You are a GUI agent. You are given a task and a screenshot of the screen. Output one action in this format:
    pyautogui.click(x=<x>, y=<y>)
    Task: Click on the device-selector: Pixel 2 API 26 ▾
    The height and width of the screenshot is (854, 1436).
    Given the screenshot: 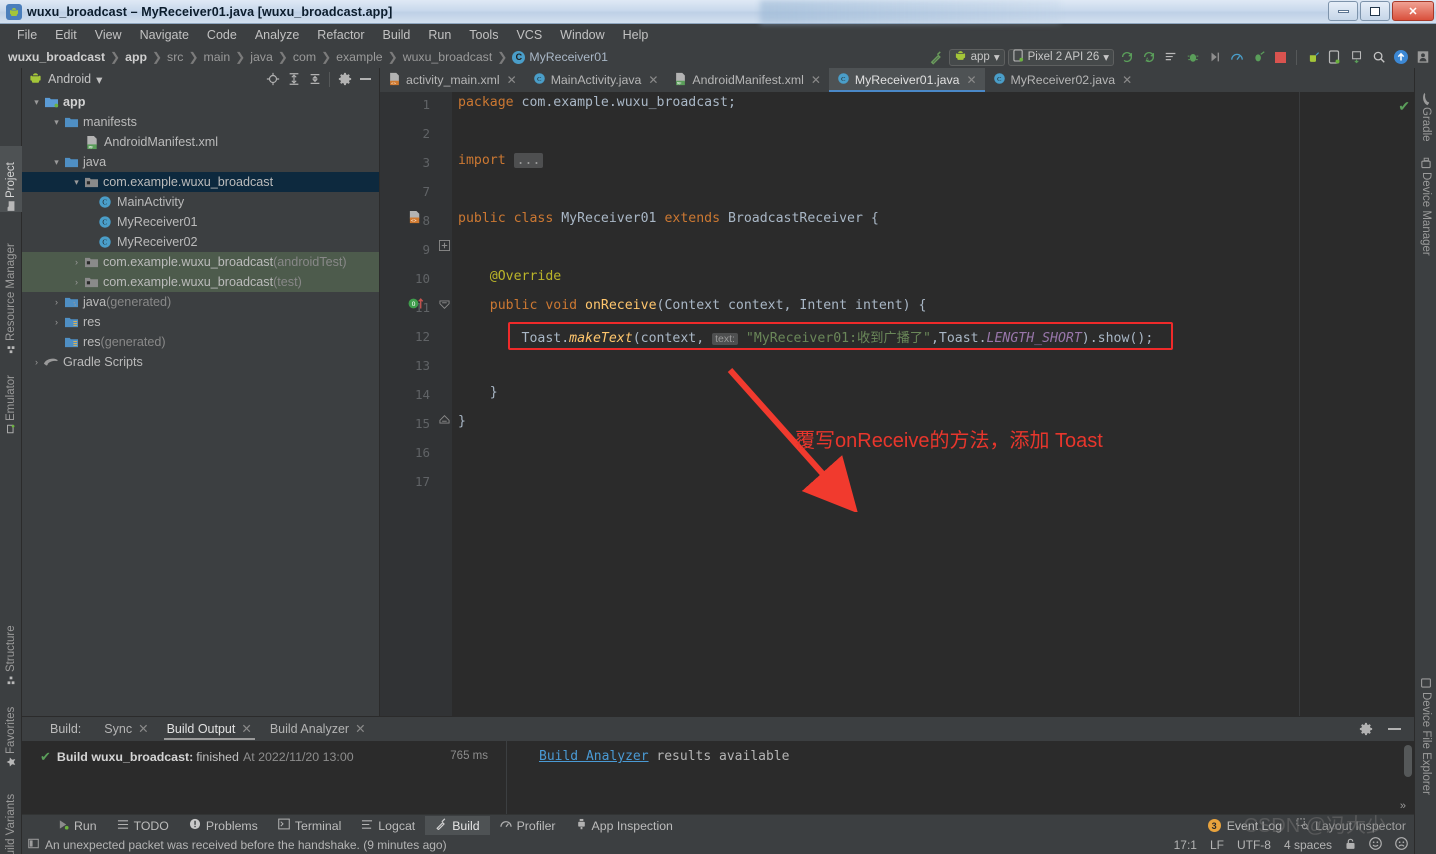 What is the action you would take?
    pyautogui.click(x=1060, y=57)
    